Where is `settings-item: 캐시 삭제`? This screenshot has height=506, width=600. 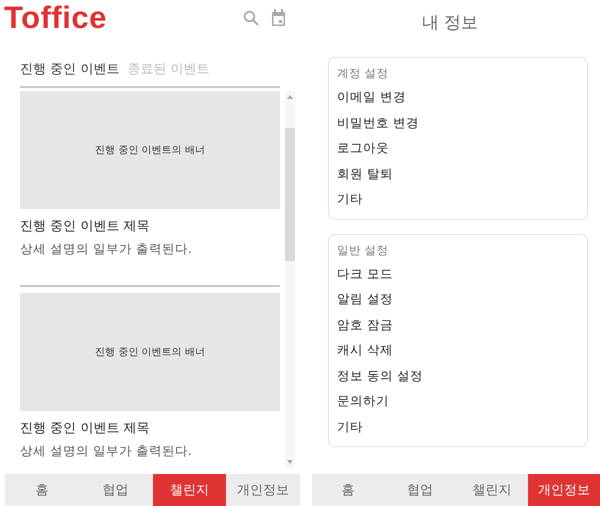
settings-item: 캐시 삭제 is located at coordinates (458, 355).